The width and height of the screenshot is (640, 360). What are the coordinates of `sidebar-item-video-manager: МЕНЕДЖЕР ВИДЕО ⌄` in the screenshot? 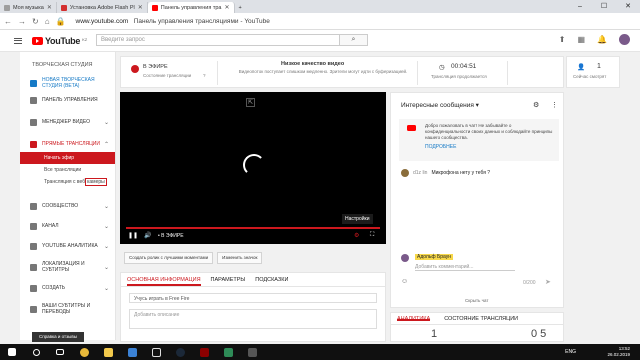 It's located at (67, 122).